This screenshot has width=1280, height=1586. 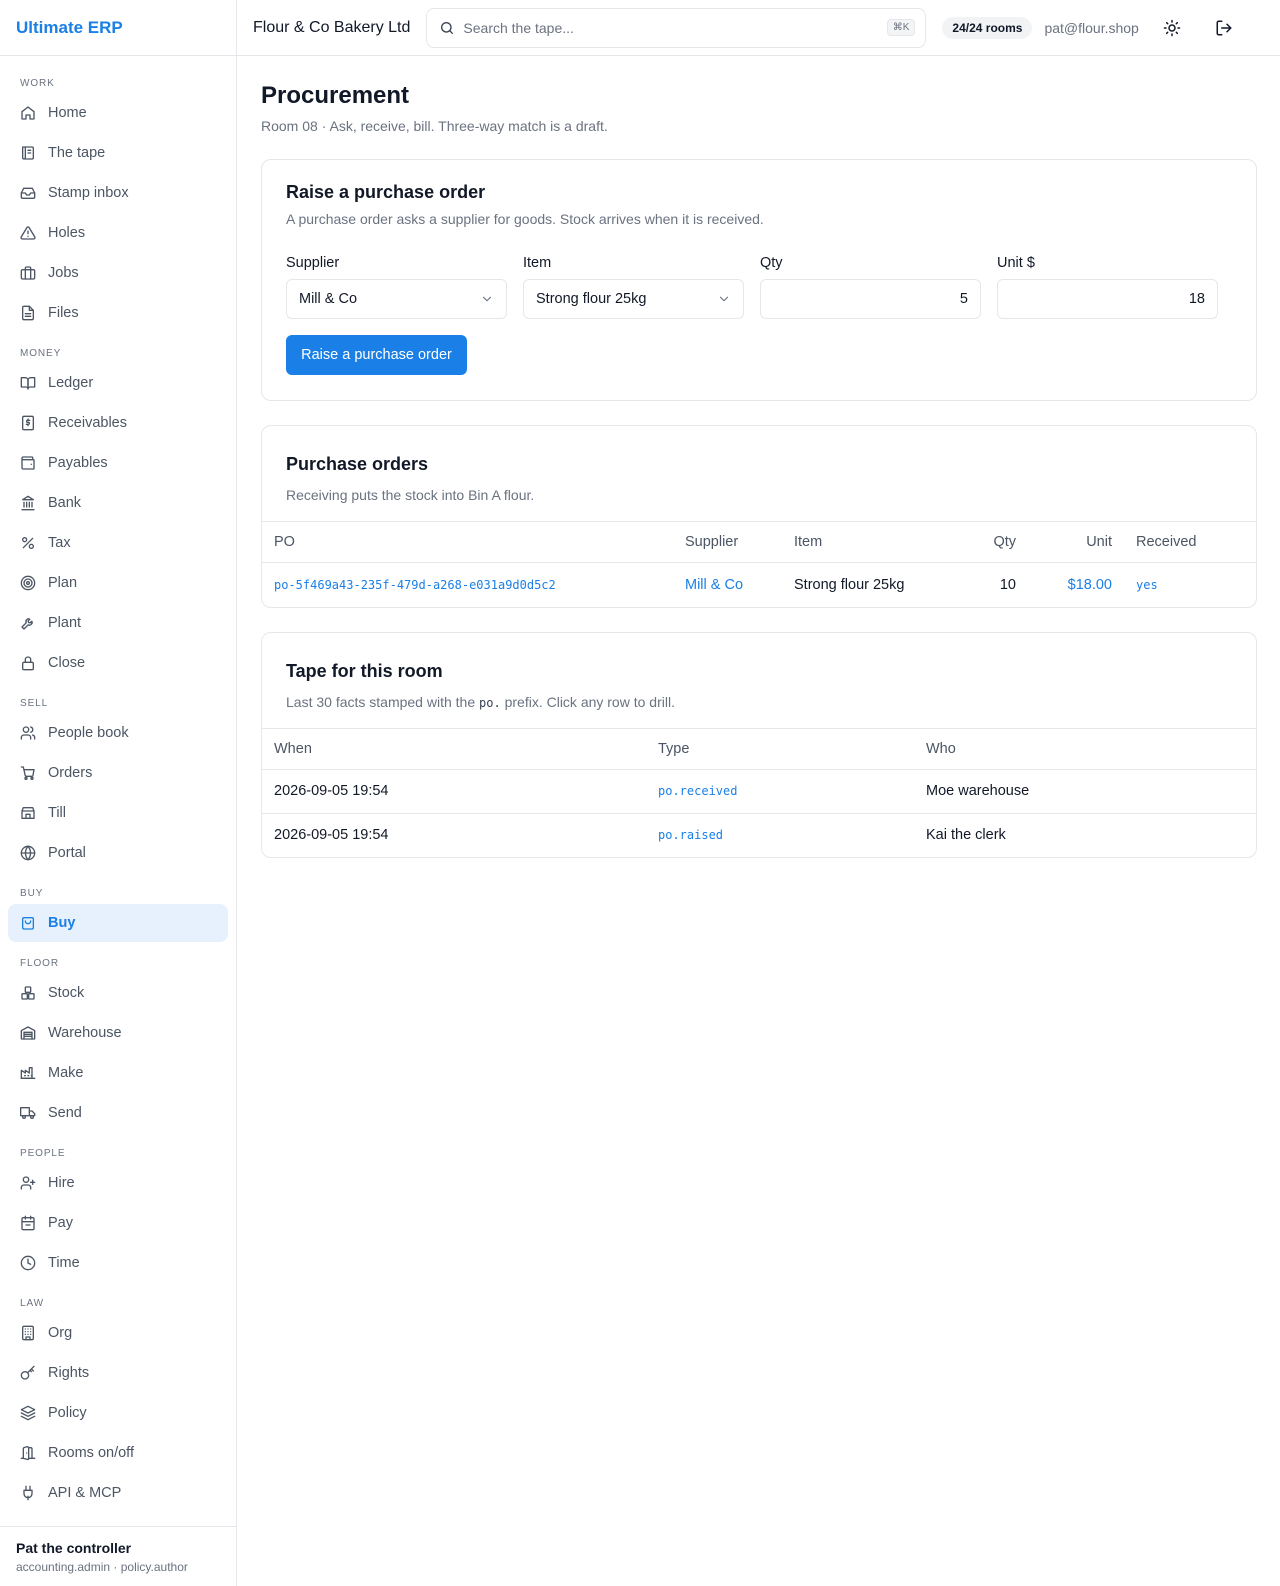 I want to click on user-plus-icon, so click(x=28, y=1183).